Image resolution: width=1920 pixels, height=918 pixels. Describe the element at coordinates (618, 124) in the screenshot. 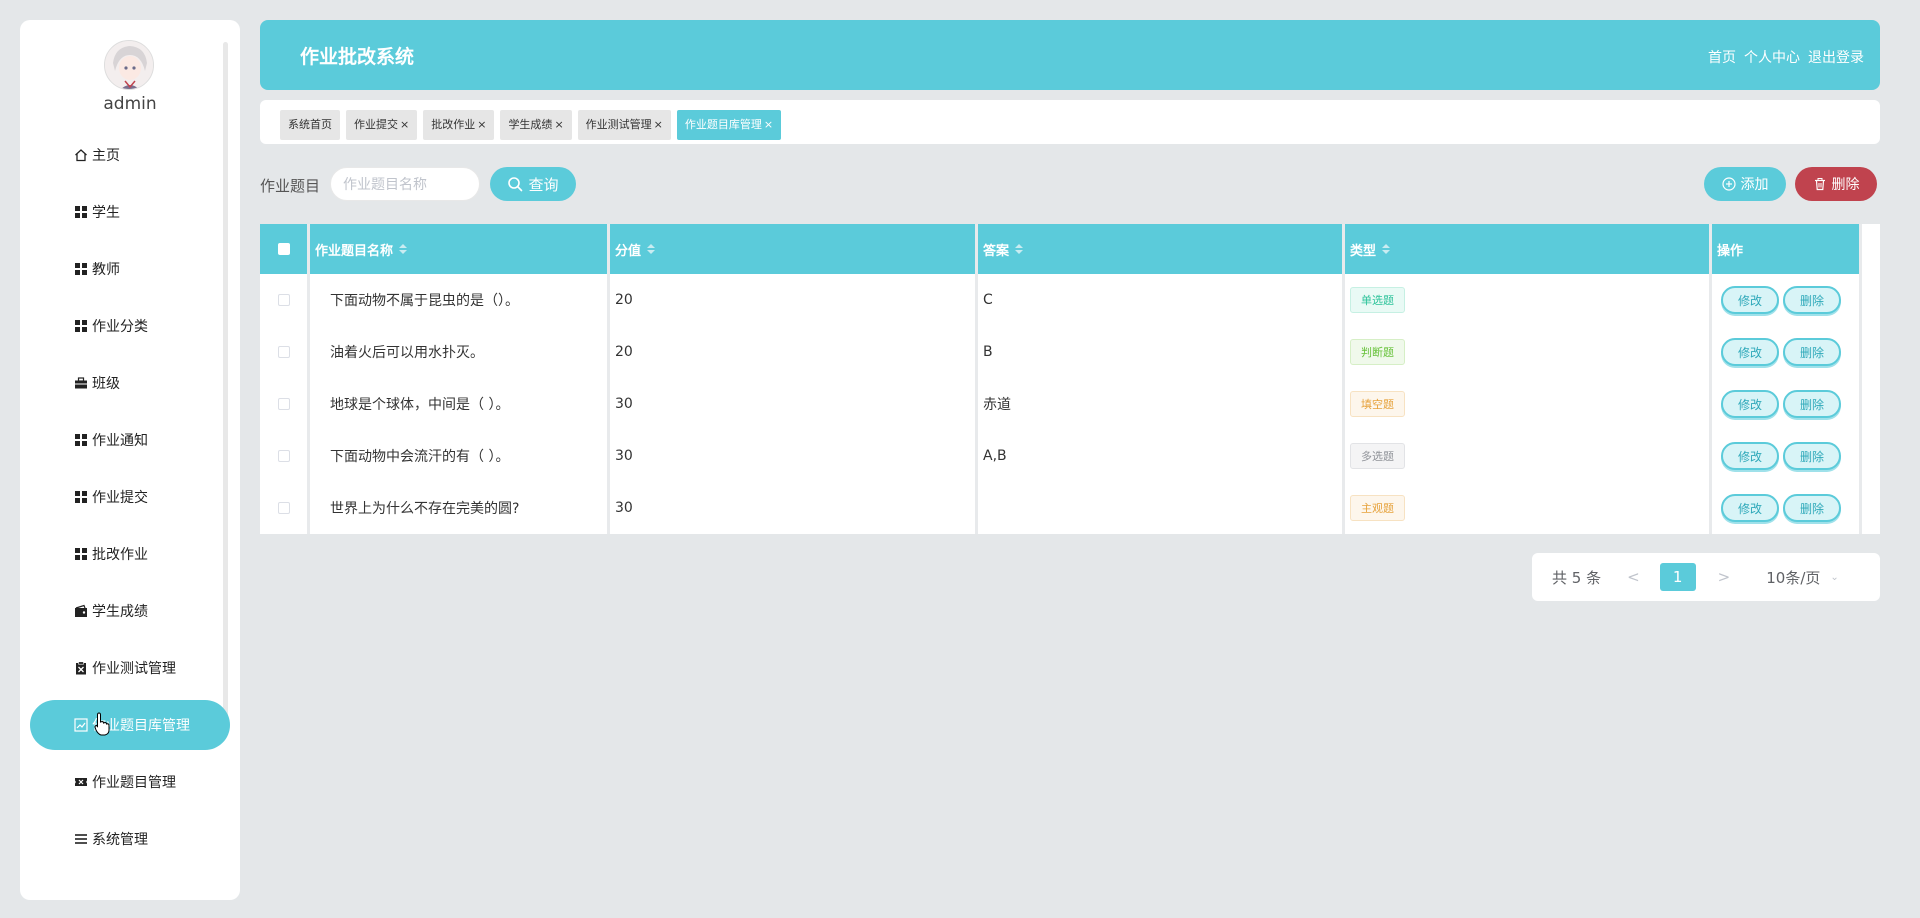

I see `tab-label: 作业测试管理` at that location.